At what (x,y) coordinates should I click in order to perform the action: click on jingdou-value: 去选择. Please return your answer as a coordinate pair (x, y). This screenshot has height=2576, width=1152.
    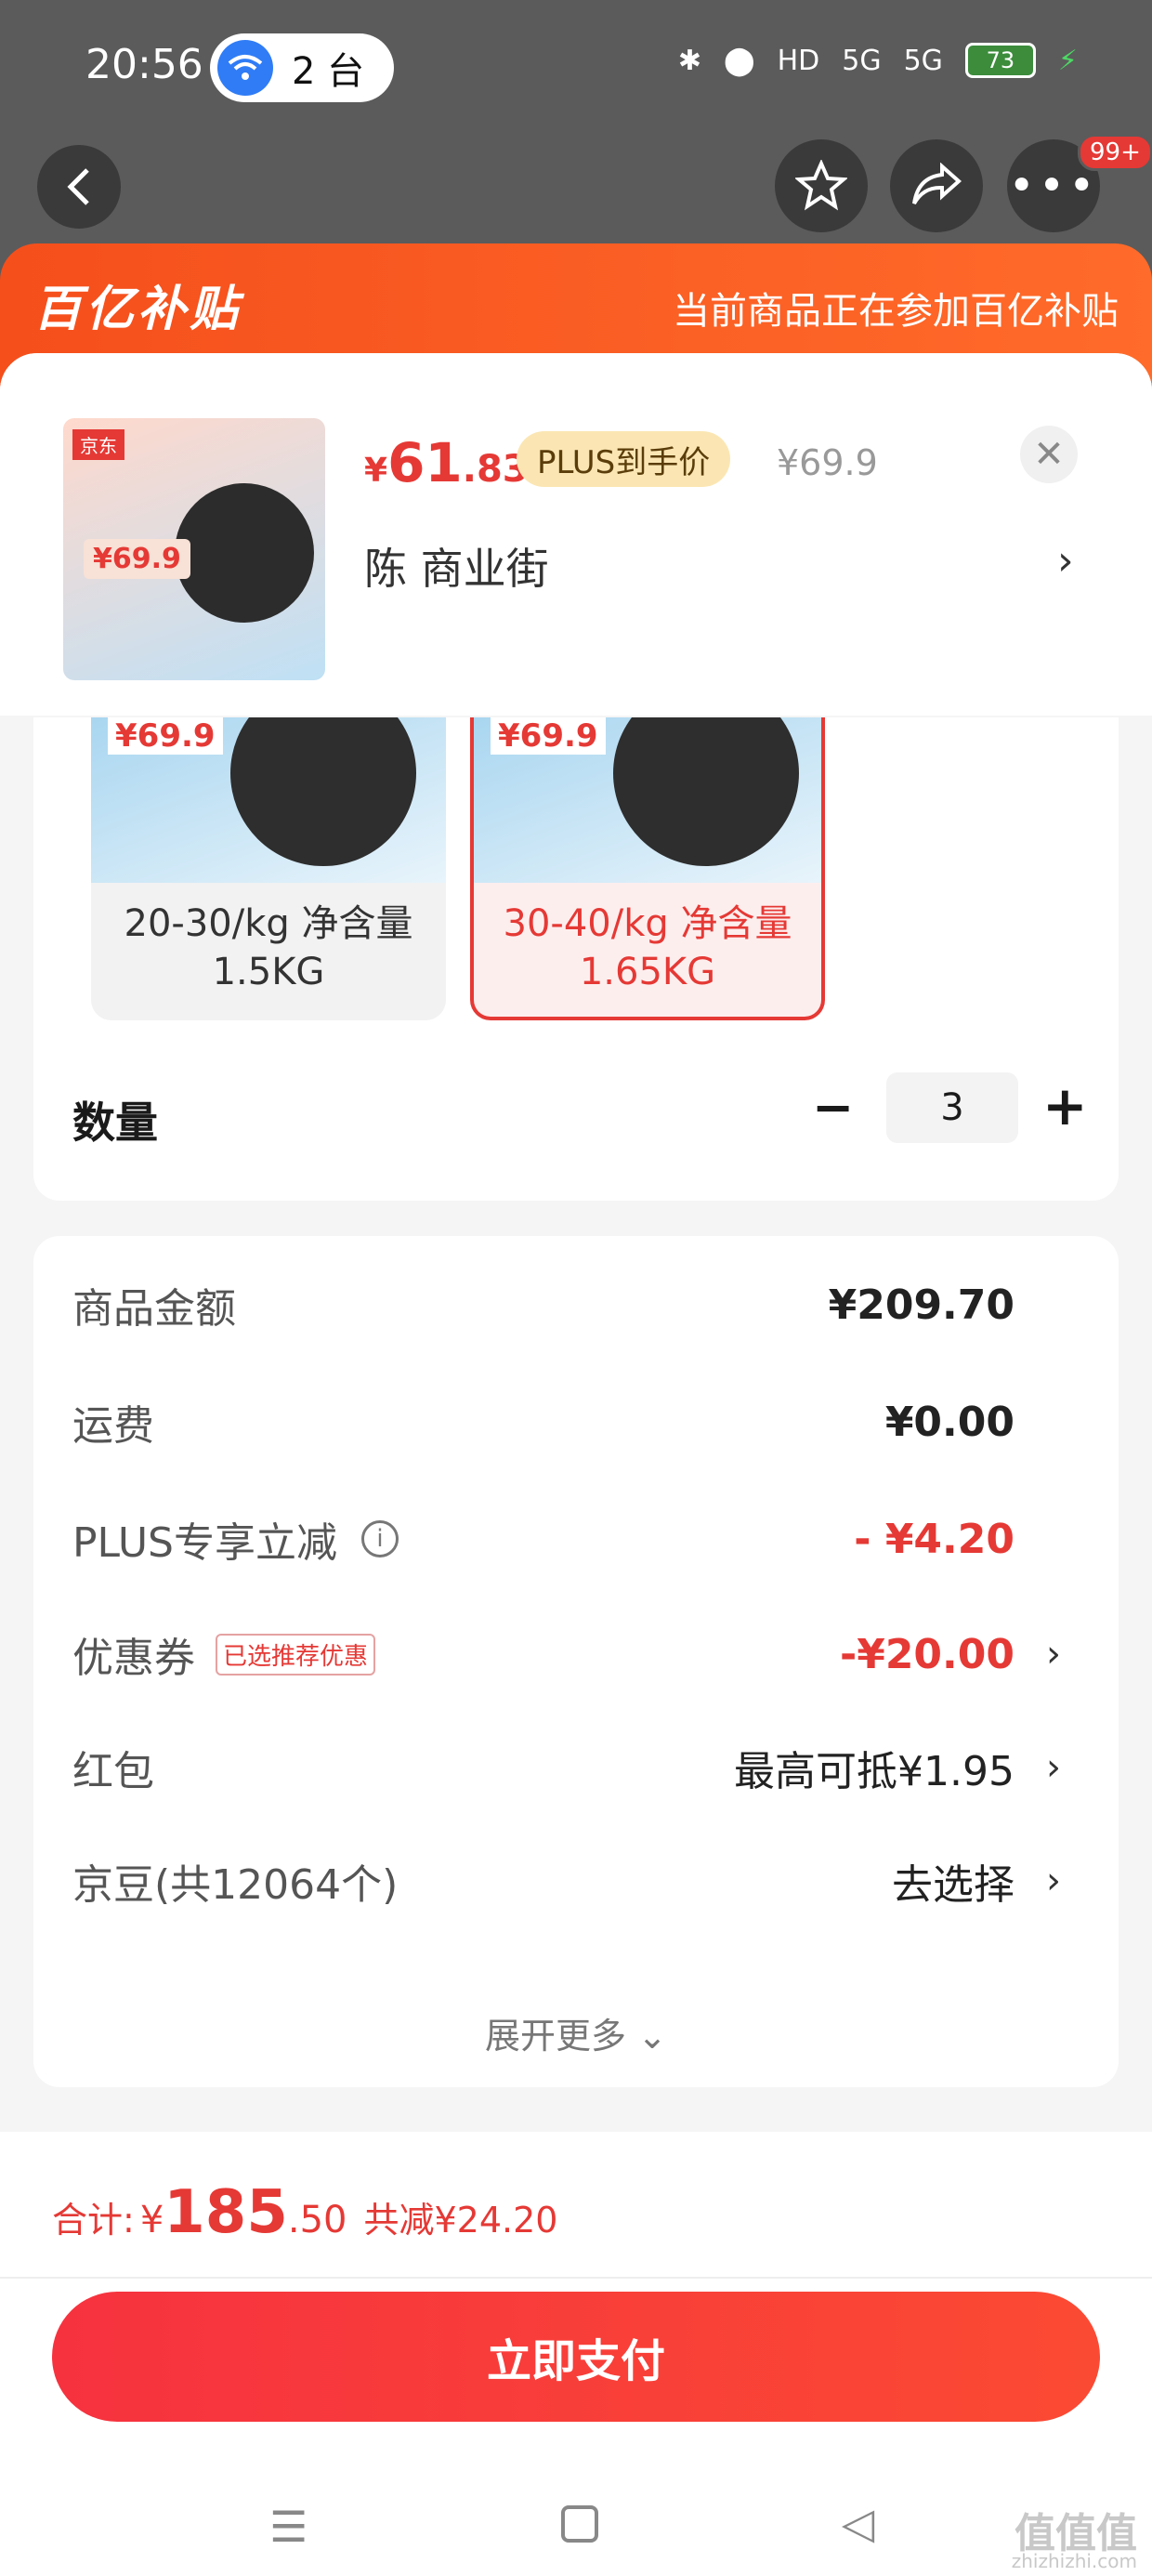
    Looking at the image, I should click on (953, 1885).